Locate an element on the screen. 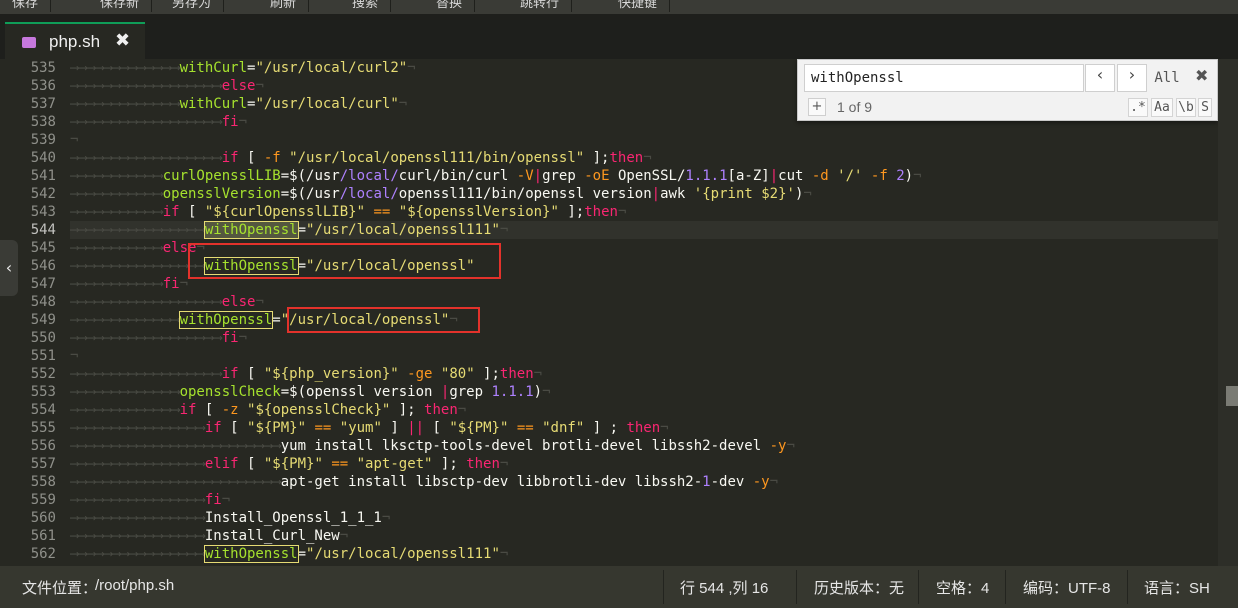 The width and height of the screenshot is (1238, 608). line-number: 559 is located at coordinates (43, 500).